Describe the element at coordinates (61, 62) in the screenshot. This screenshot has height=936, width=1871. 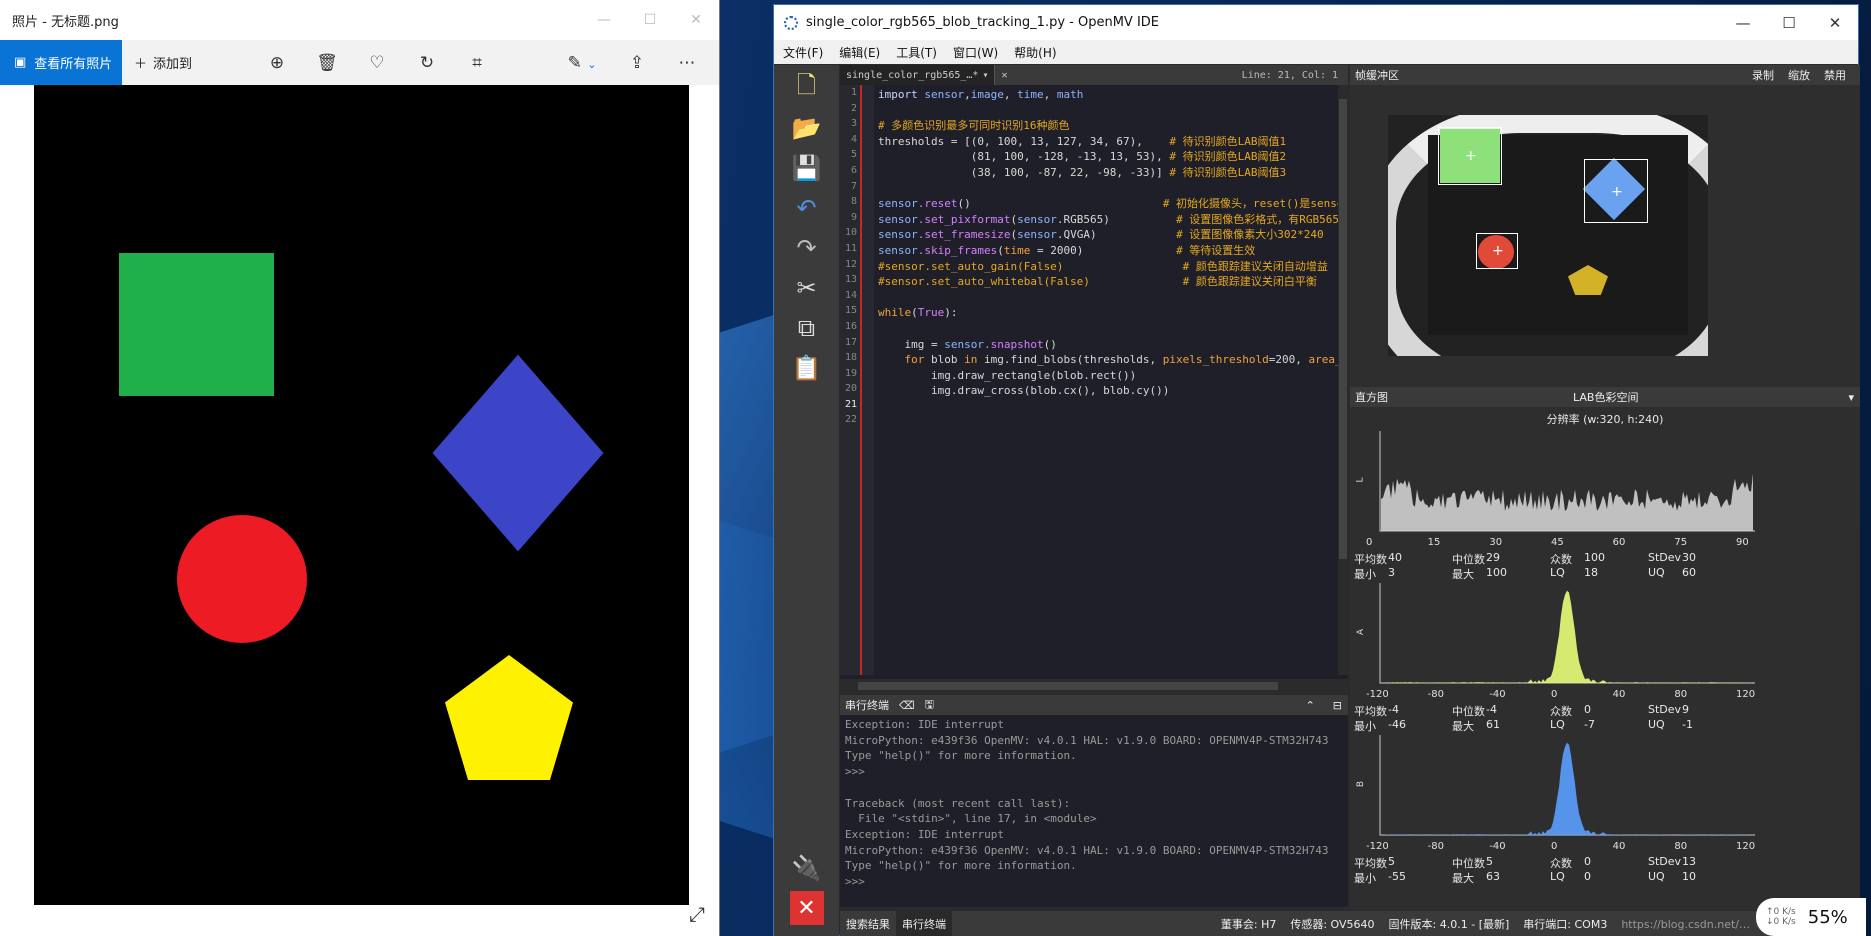
I see `view-all-photos-button: ▣ 查看所有照片` at that location.